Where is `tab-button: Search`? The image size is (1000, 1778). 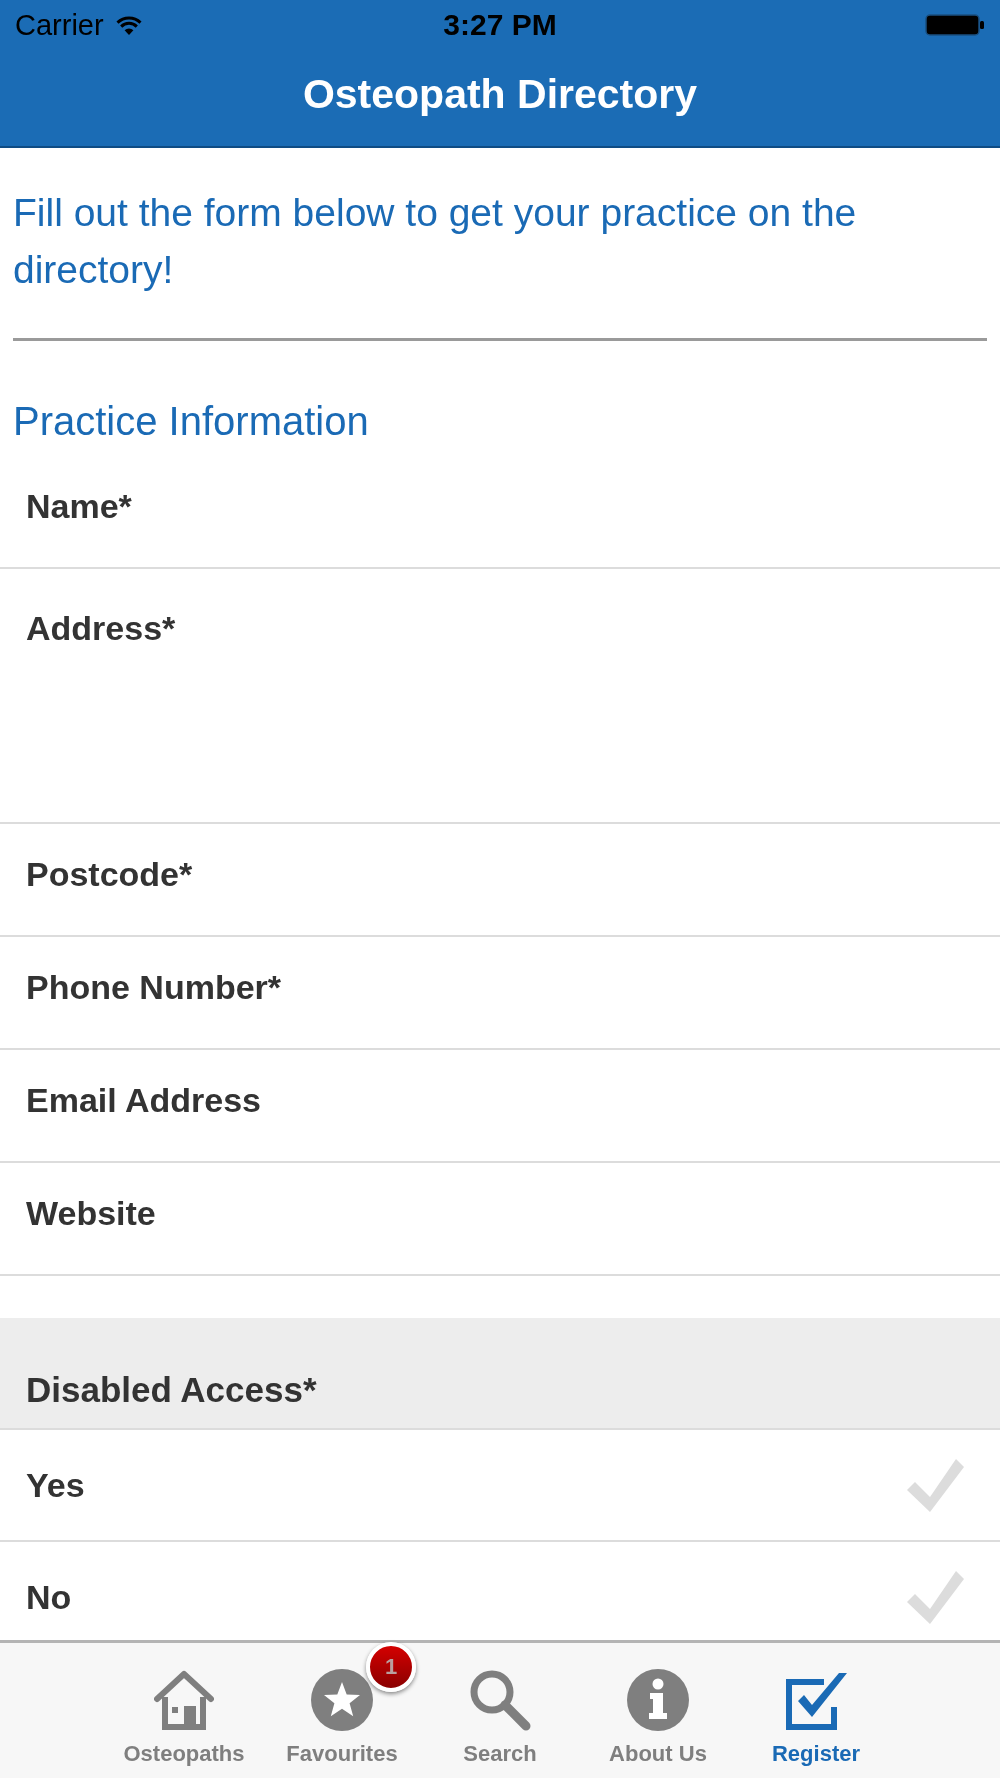 tab-button: Search is located at coordinates (500, 1710).